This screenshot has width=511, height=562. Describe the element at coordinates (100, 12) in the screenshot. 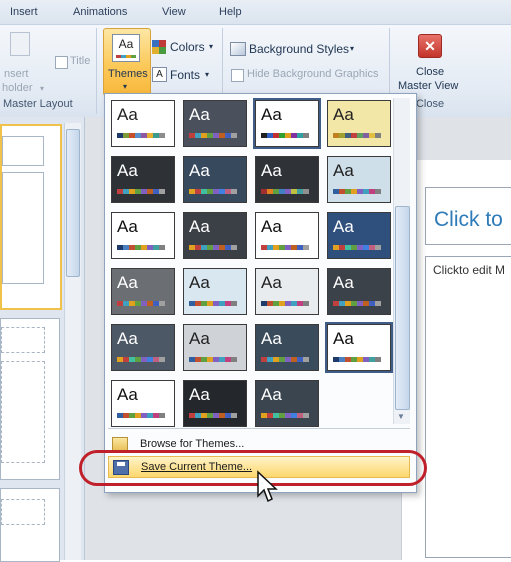

I see `tab-animations: Animations` at that location.